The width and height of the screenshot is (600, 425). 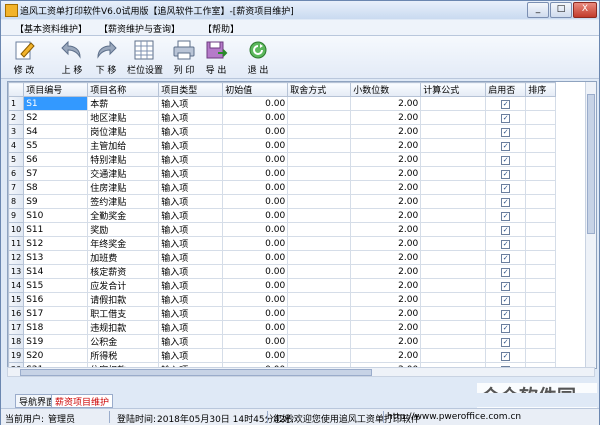 What do you see at coordinates (123, 117) in the screenshot?
I see `cell-name: 地区津贴` at bounding box center [123, 117].